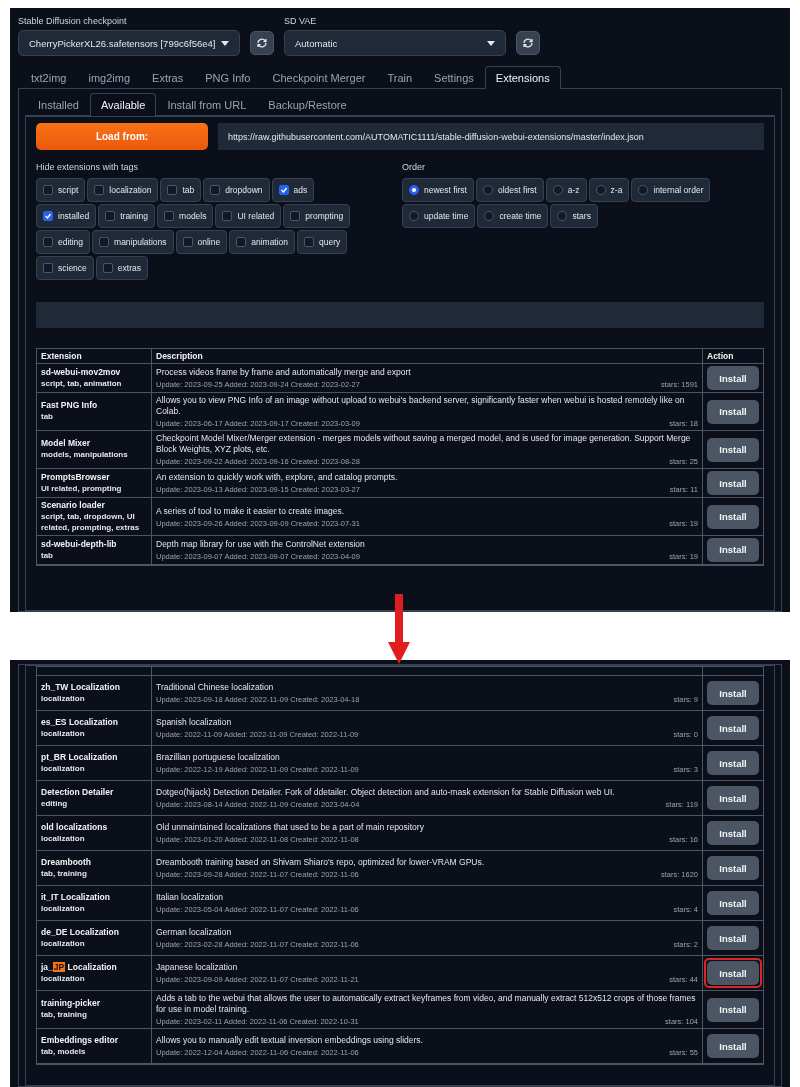 The height and width of the screenshot is (1087, 800). I want to click on tag-checkbox: installed, so click(66, 216).